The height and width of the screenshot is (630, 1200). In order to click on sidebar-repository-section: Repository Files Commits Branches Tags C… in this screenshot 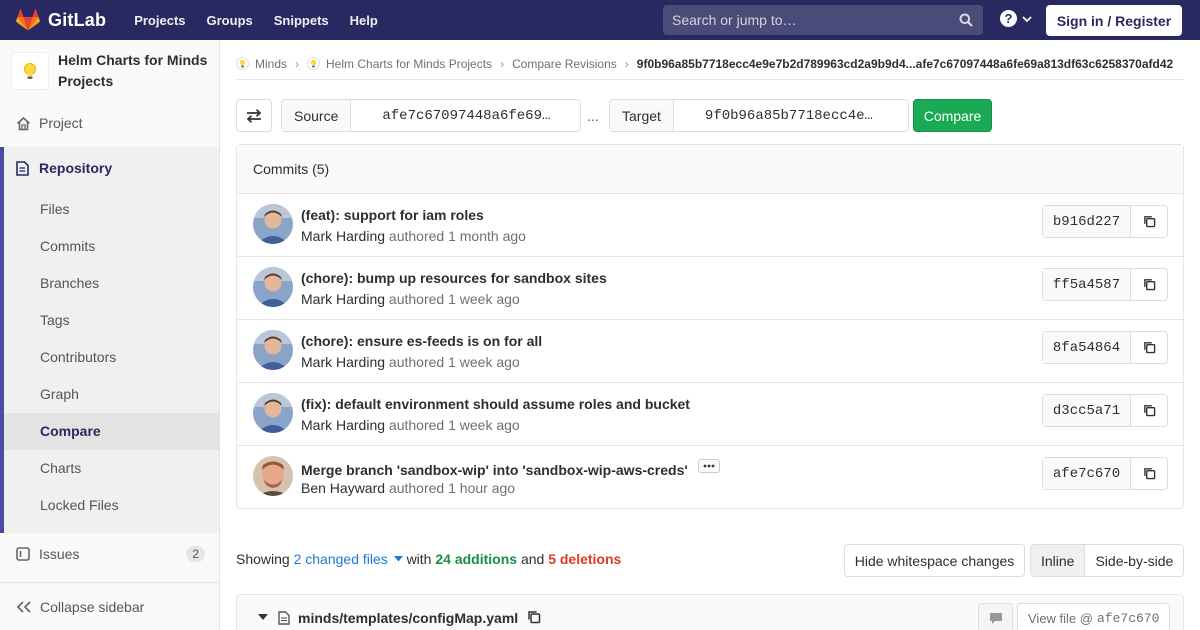, I will do `click(109, 340)`.